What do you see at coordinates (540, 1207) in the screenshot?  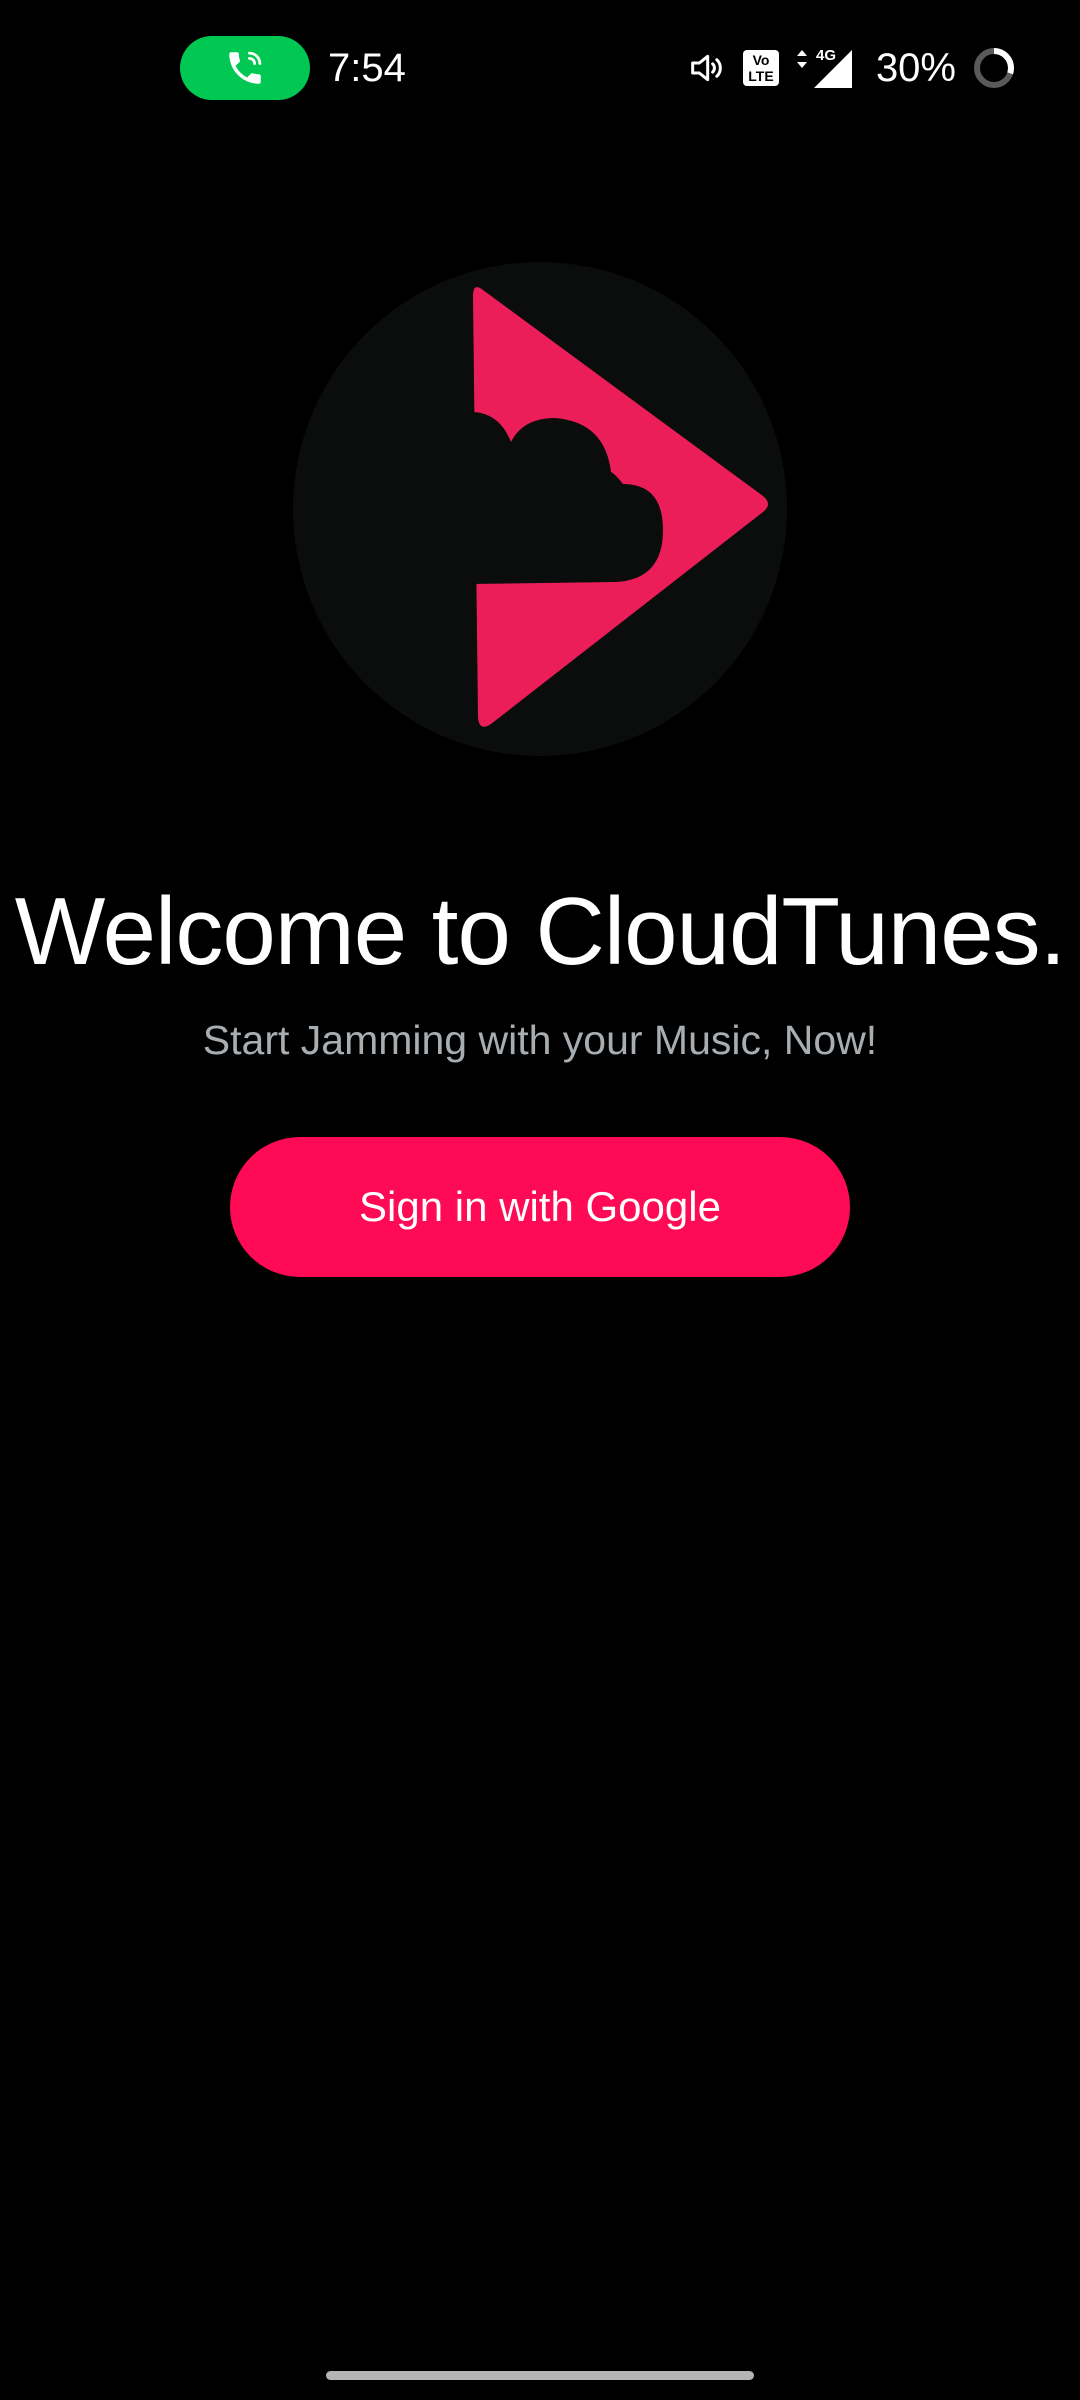 I see `google-sign-in-button: Sign in with Google` at bounding box center [540, 1207].